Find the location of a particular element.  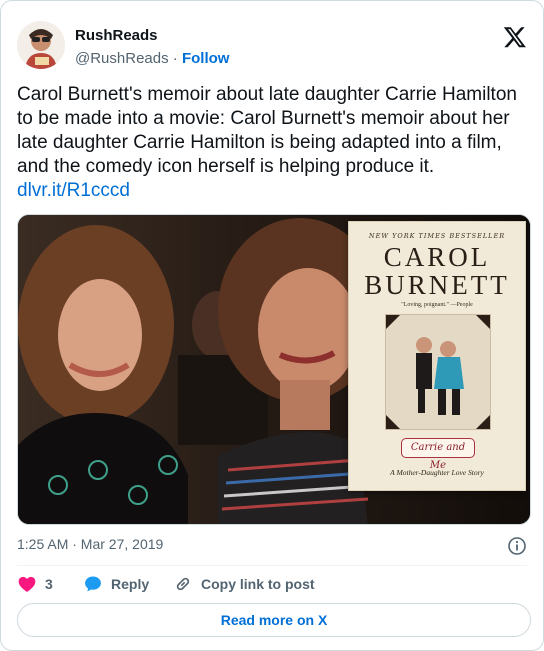

read-more-button: Read more on X is located at coordinates (274, 620).